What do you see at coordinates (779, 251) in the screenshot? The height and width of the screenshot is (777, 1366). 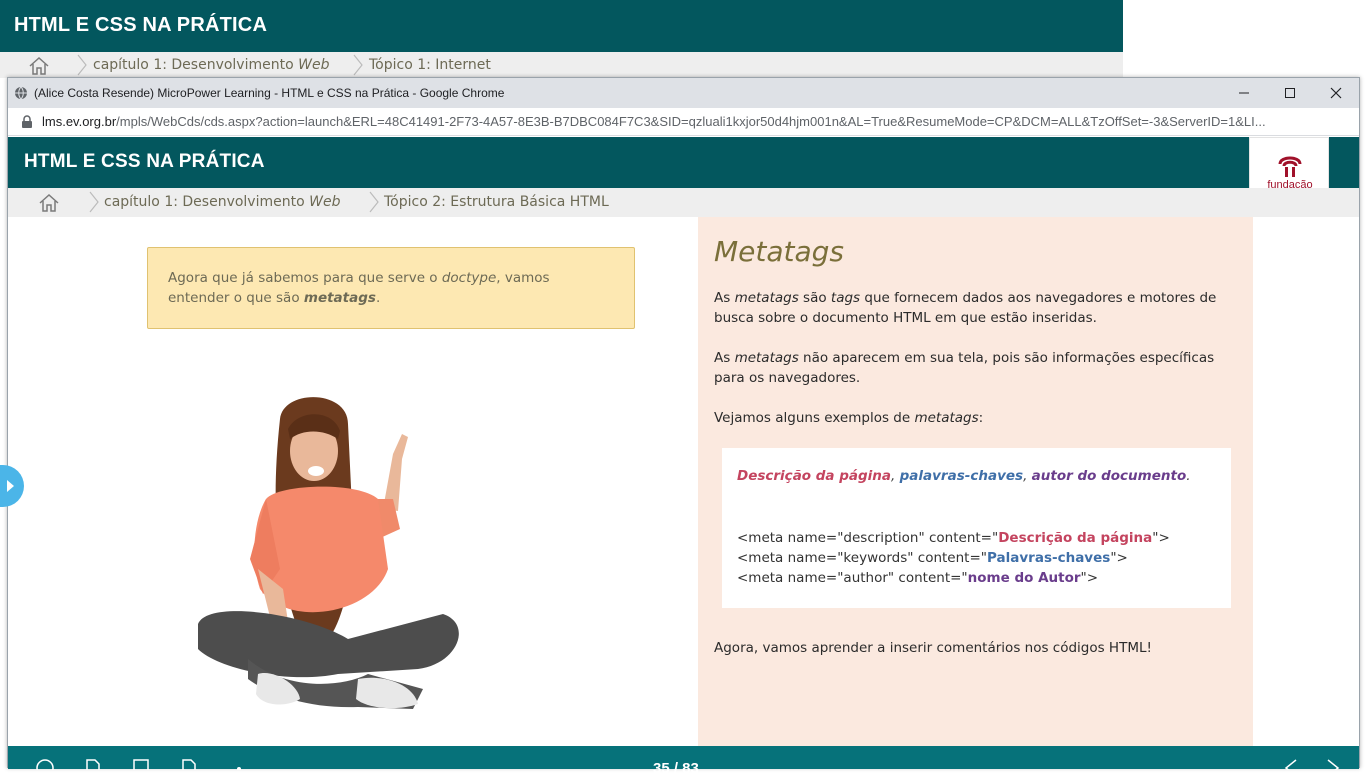 I see `panel-heading: Metatags` at bounding box center [779, 251].